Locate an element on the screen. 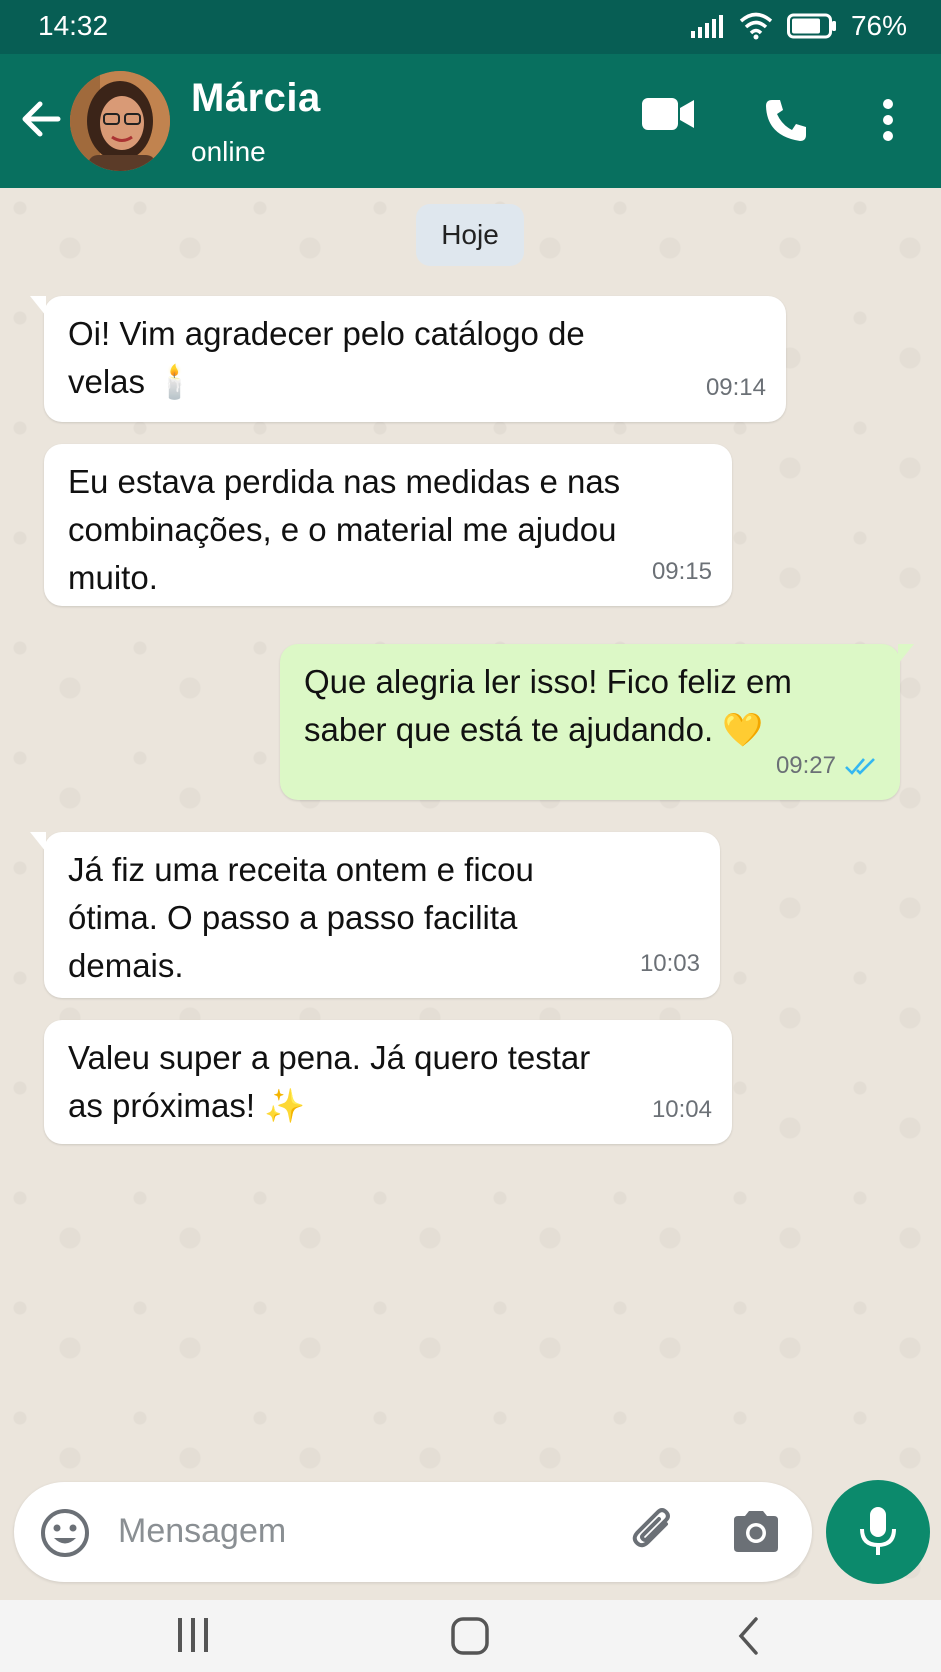 The image size is (941, 1672). system-nav-bar is located at coordinates (470, 1636).